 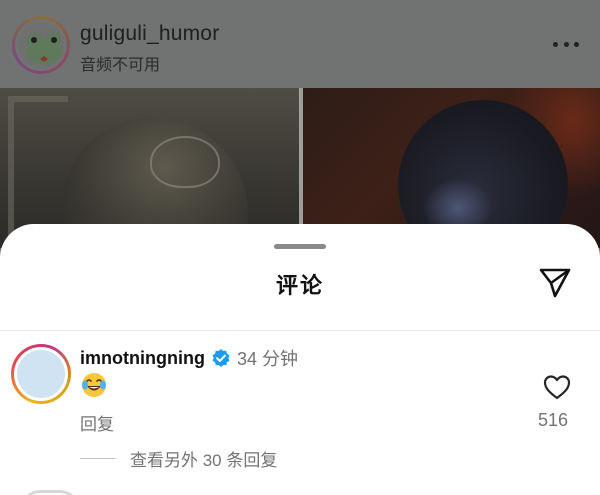 I want to click on face-with-tears-of-joy-icon, so click(x=94, y=385).